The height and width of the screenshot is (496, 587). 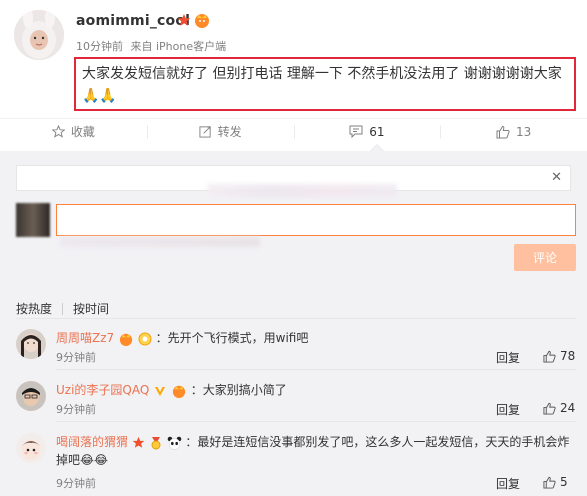 I want to click on author-avatar, so click(x=39, y=35).